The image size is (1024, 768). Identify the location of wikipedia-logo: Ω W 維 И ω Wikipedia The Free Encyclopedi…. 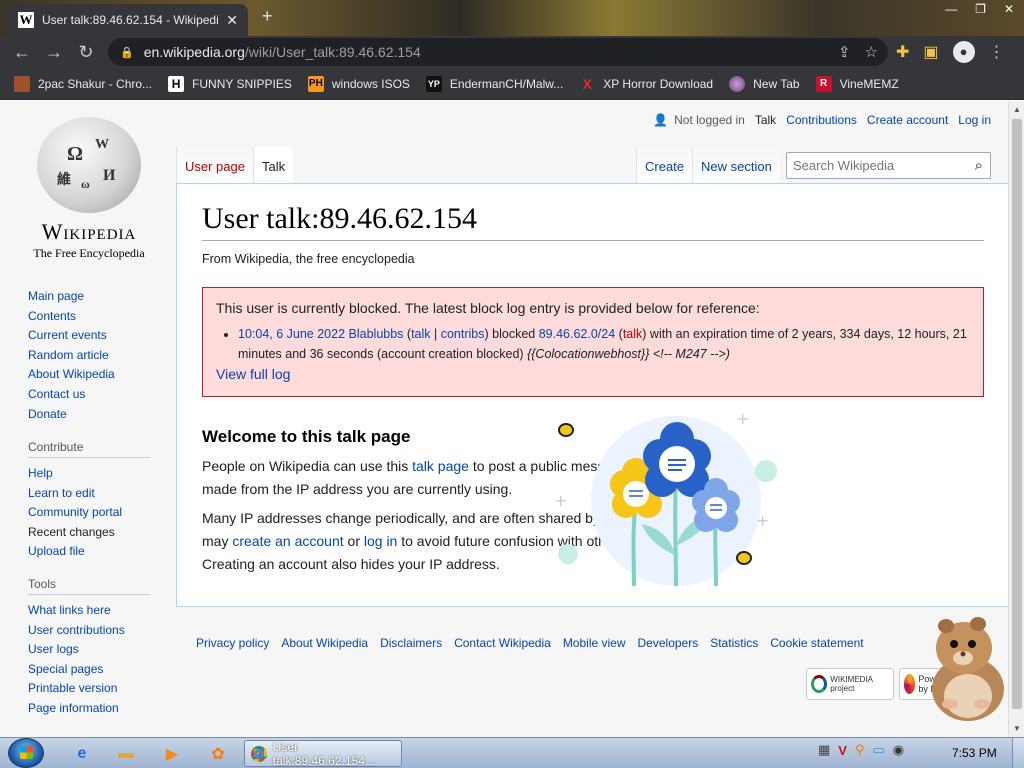
(89, 189).